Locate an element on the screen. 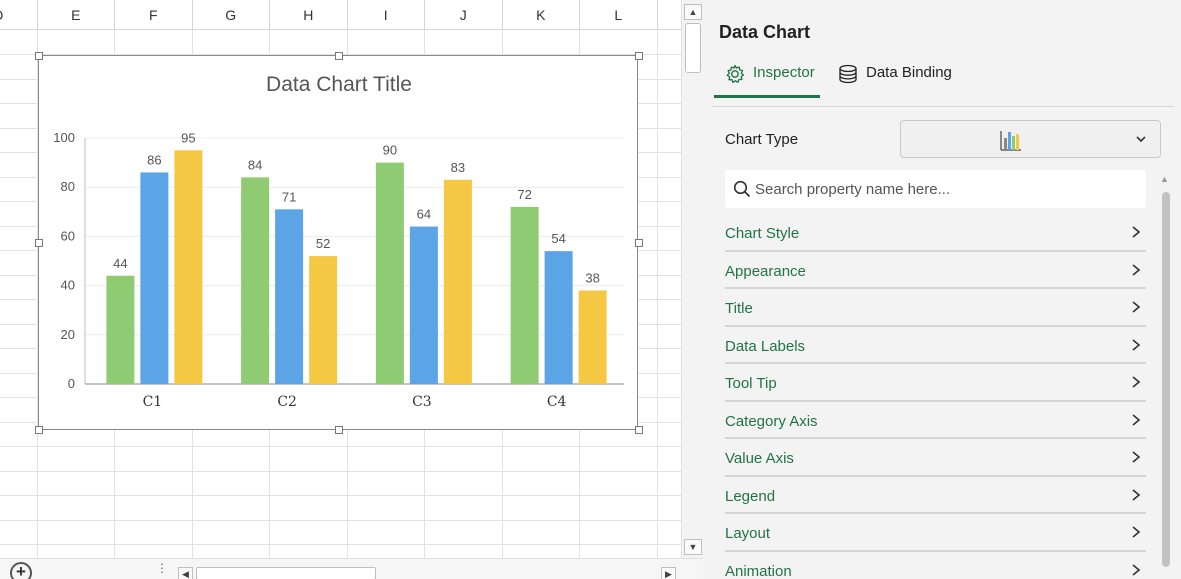 The image size is (1181, 579). property-row-category-axis: Category Axis is located at coordinates (935, 420).